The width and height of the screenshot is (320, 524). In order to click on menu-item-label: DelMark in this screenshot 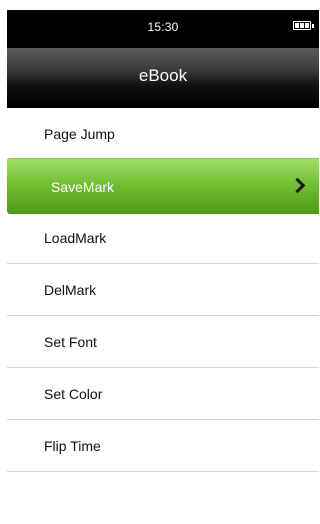, I will do `click(70, 290)`.